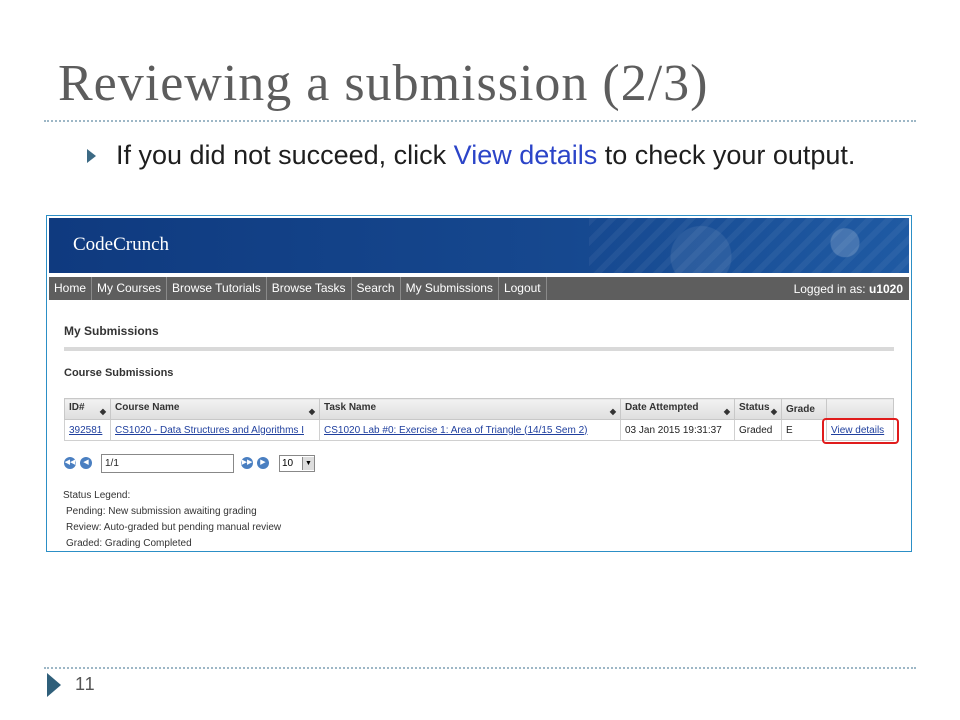 Image resolution: width=960 pixels, height=720 pixels. I want to click on legend-heading: Status Legend:, so click(97, 495).